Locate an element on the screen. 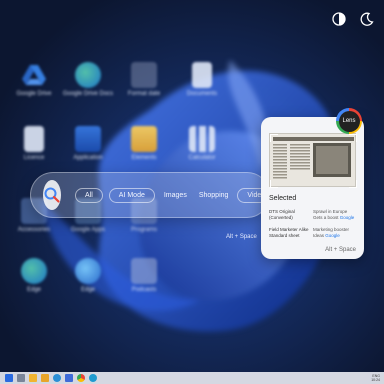  lens-shortcut-hint: Alt + Space is located at coordinates (340, 250).